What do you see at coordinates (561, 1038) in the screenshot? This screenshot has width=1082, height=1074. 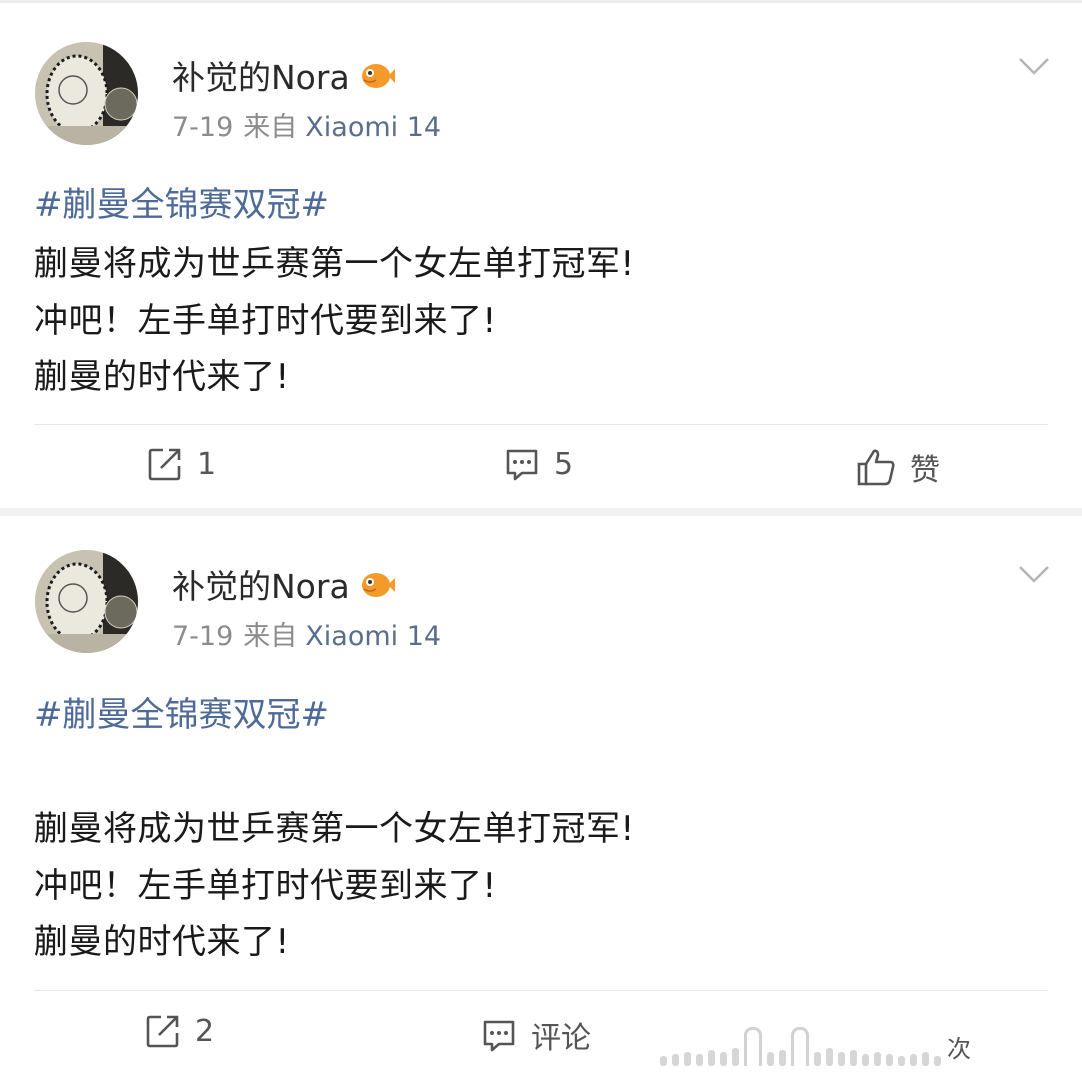 I see `comment-label: 评论` at bounding box center [561, 1038].